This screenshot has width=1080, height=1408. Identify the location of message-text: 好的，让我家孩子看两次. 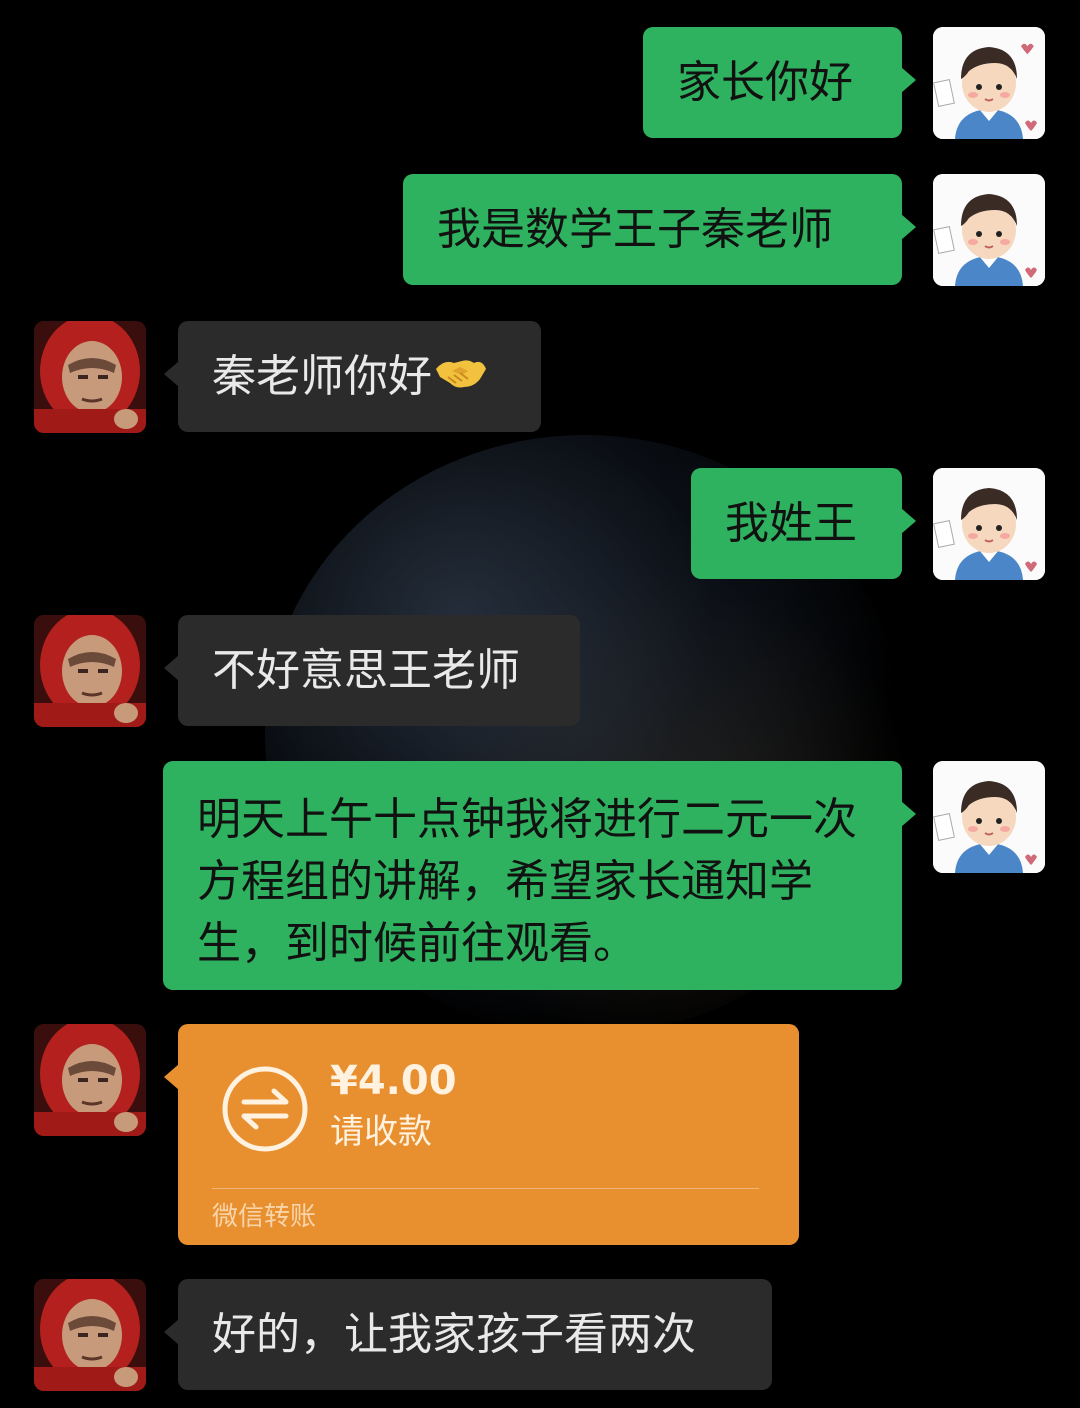
(454, 1334).